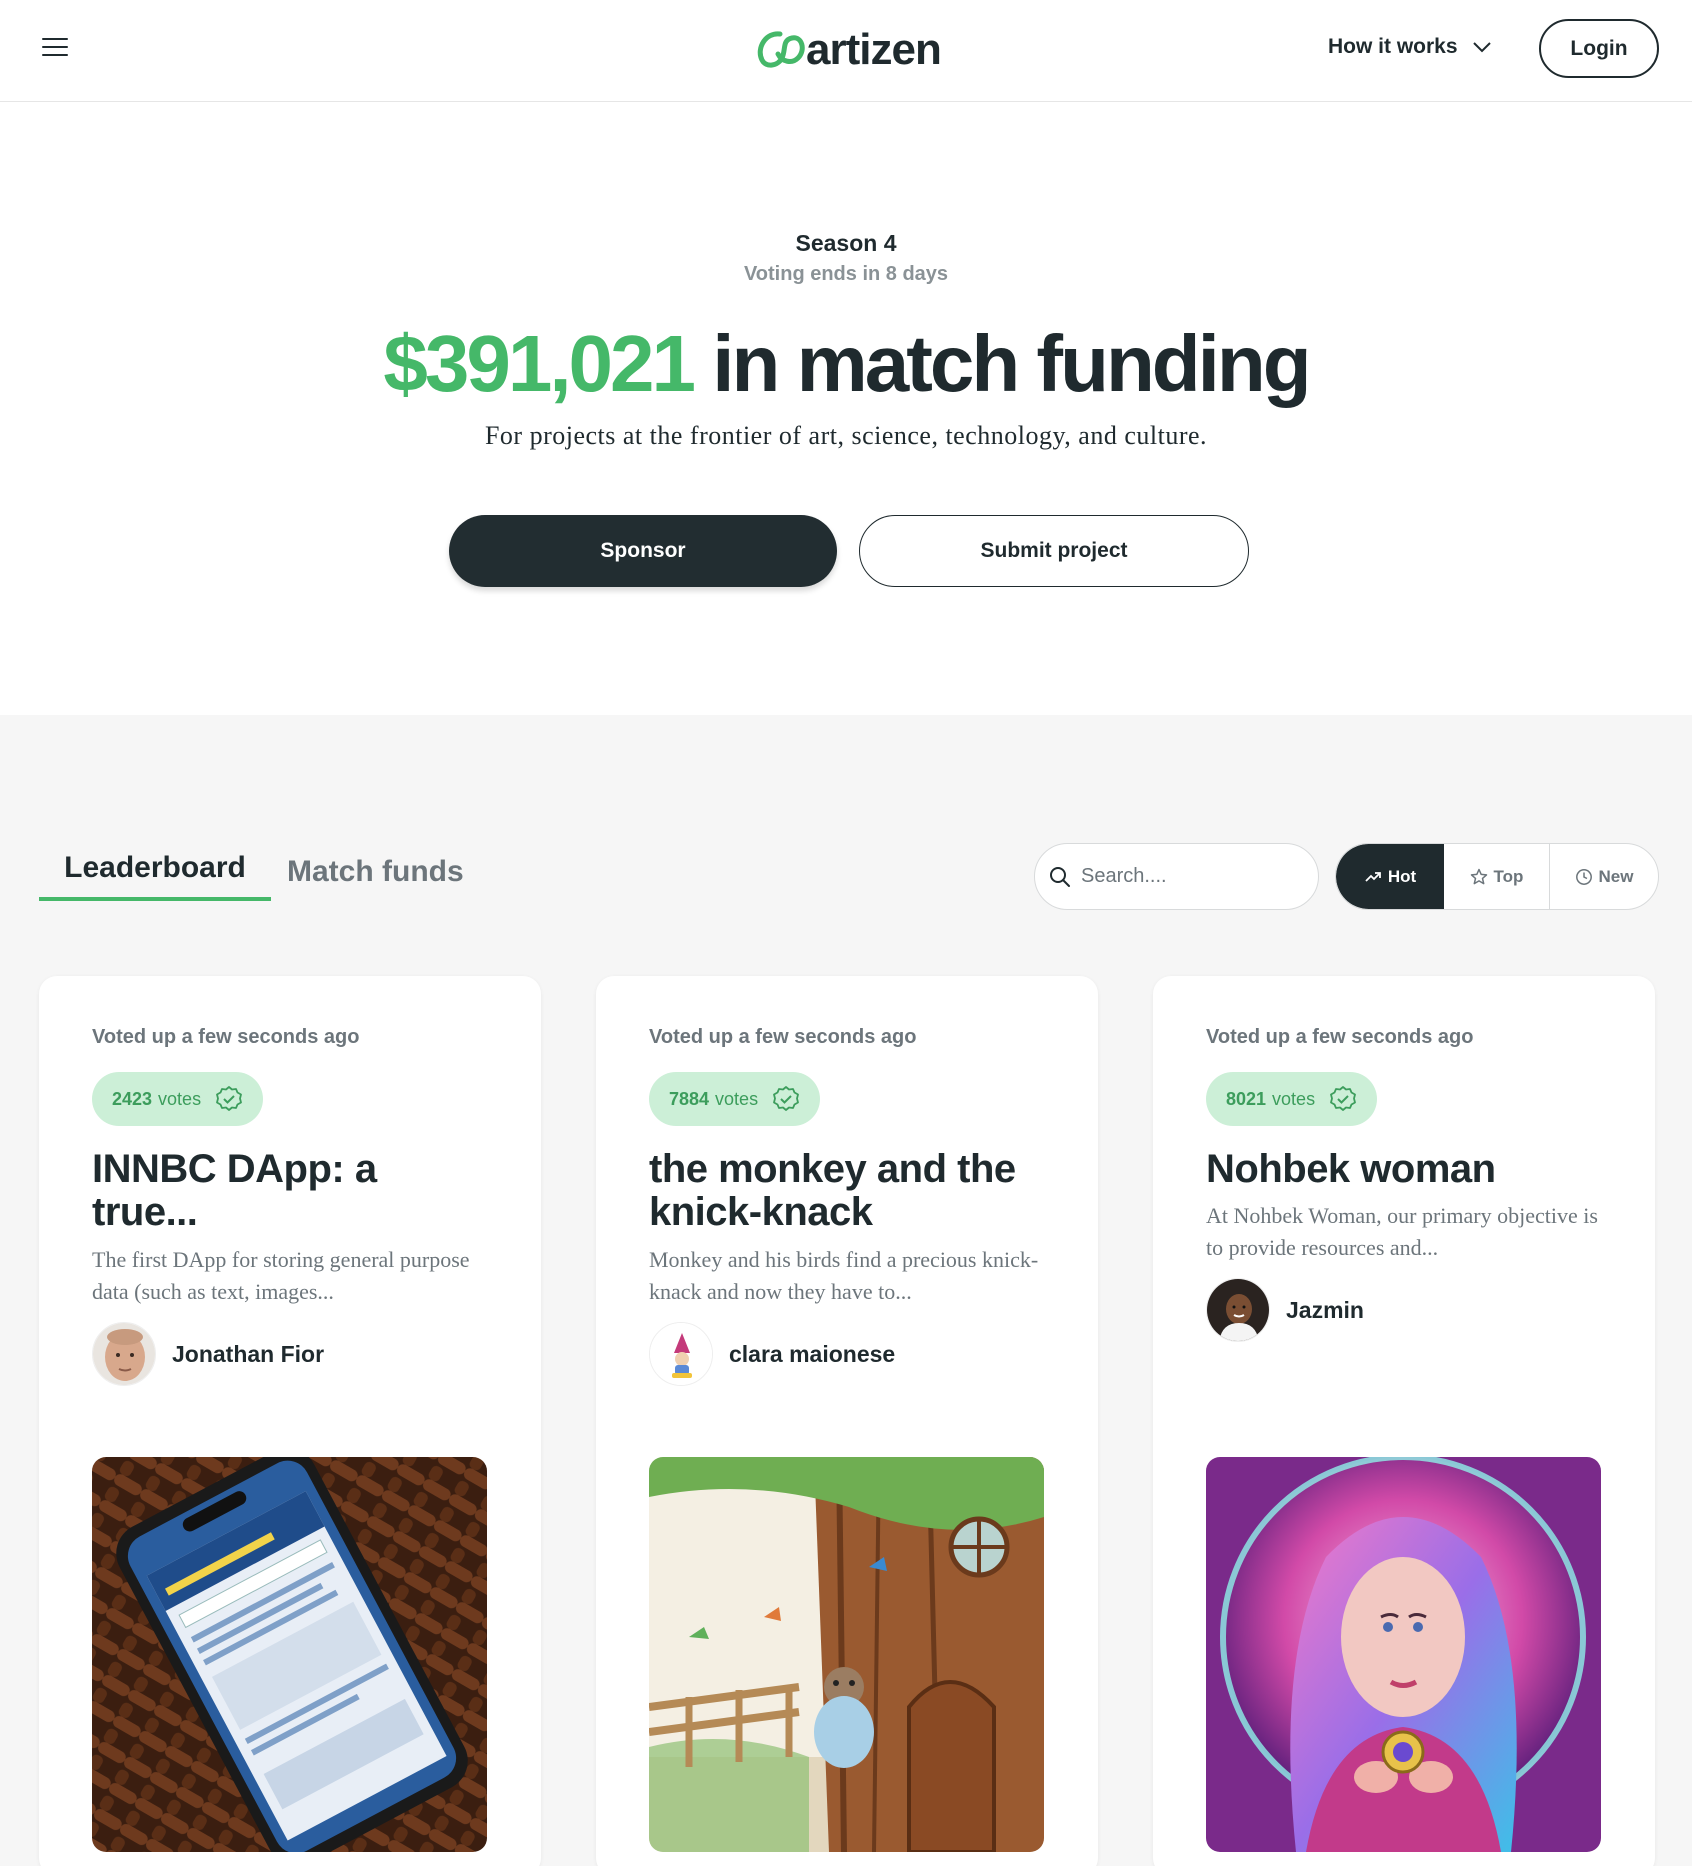 This screenshot has height=1866, width=1692. Describe the element at coordinates (1054, 551) in the screenshot. I see `submit-project-button: Submit project` at that location.